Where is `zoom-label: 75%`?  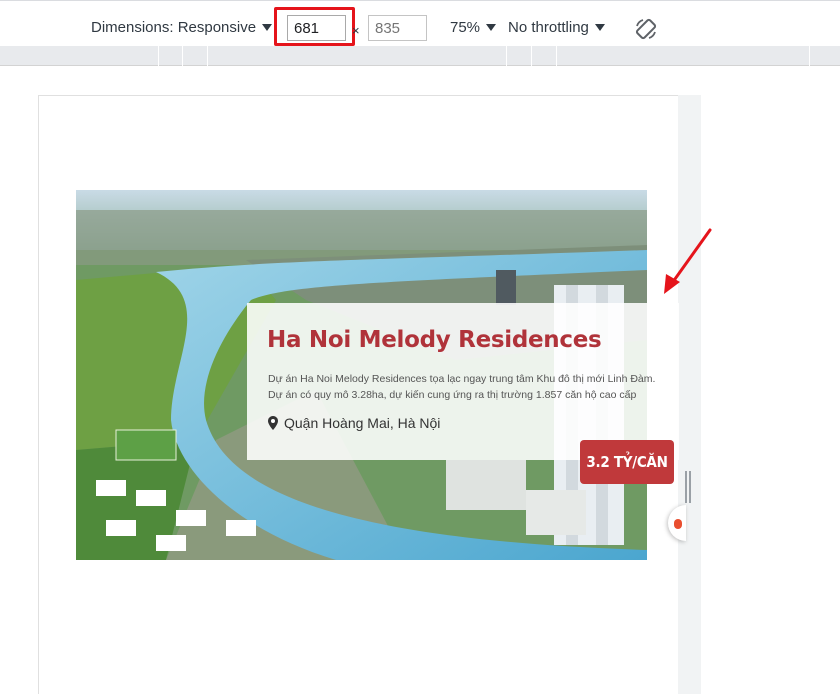 zoom-label: 75% is located at coordinates (465, 27).